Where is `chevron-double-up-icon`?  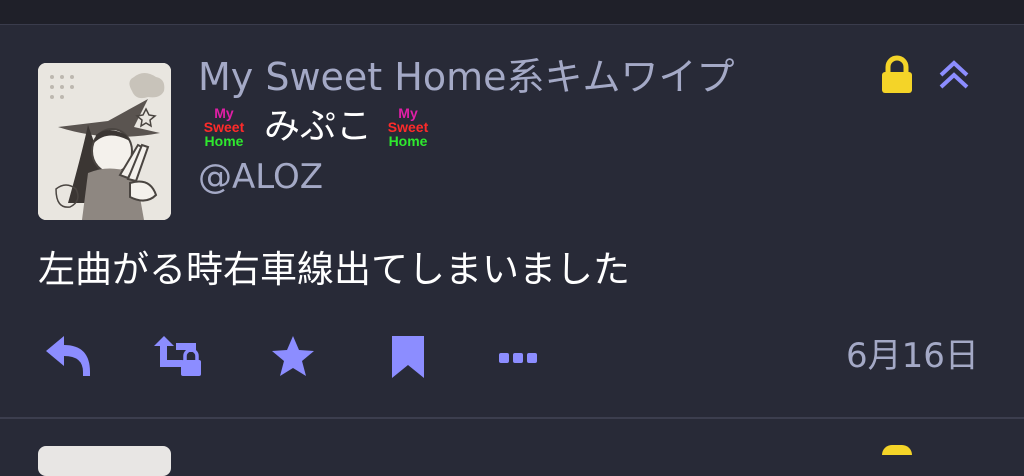 chevron-double-up-icon is located at coordinates (954, 75).